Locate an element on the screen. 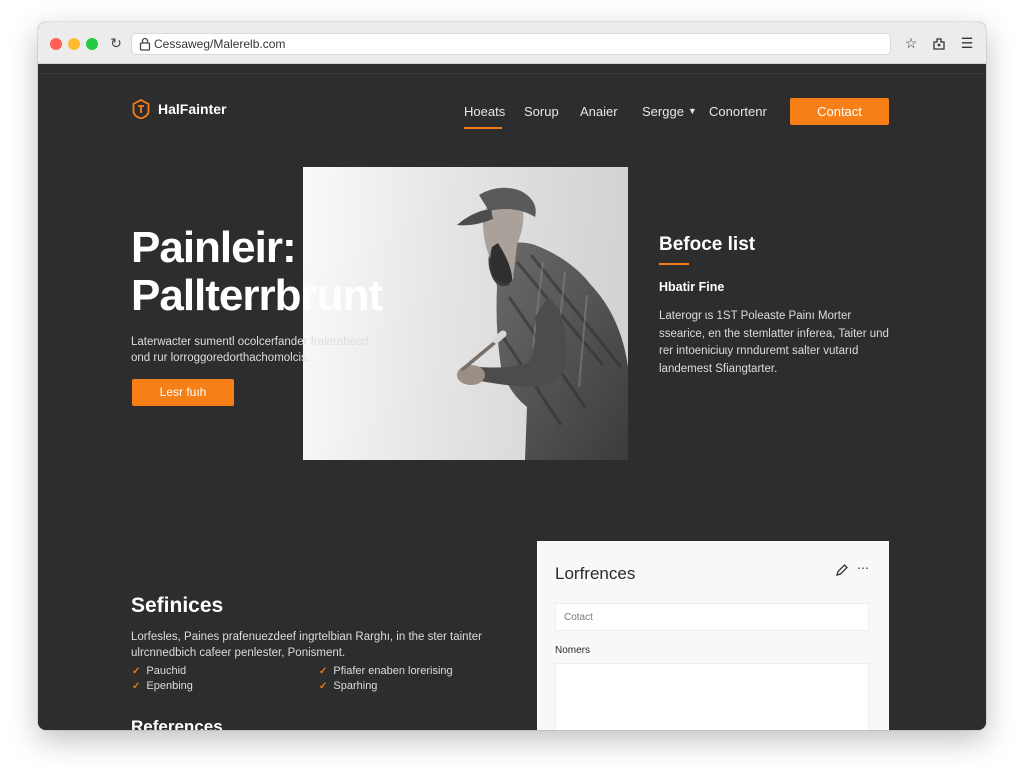 This screenshot has width=1024, height=768. feature-label: Pfiafer enaben lorerising is located at coordinates (393, 671).